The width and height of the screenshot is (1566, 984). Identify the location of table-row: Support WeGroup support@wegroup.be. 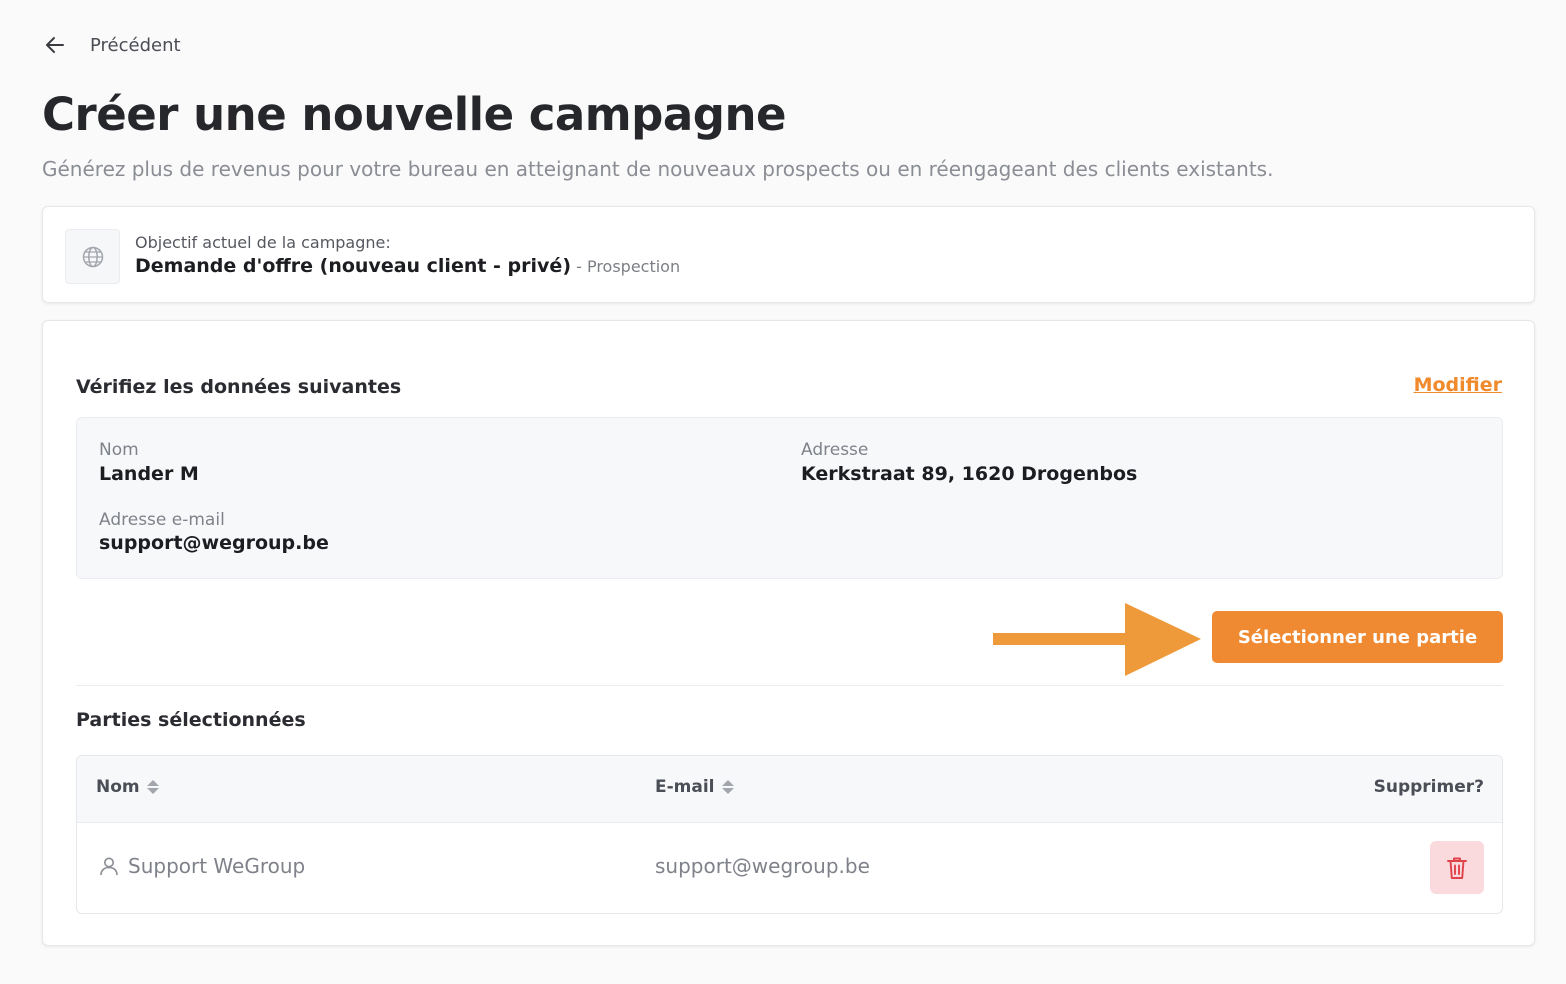
(789, 867).